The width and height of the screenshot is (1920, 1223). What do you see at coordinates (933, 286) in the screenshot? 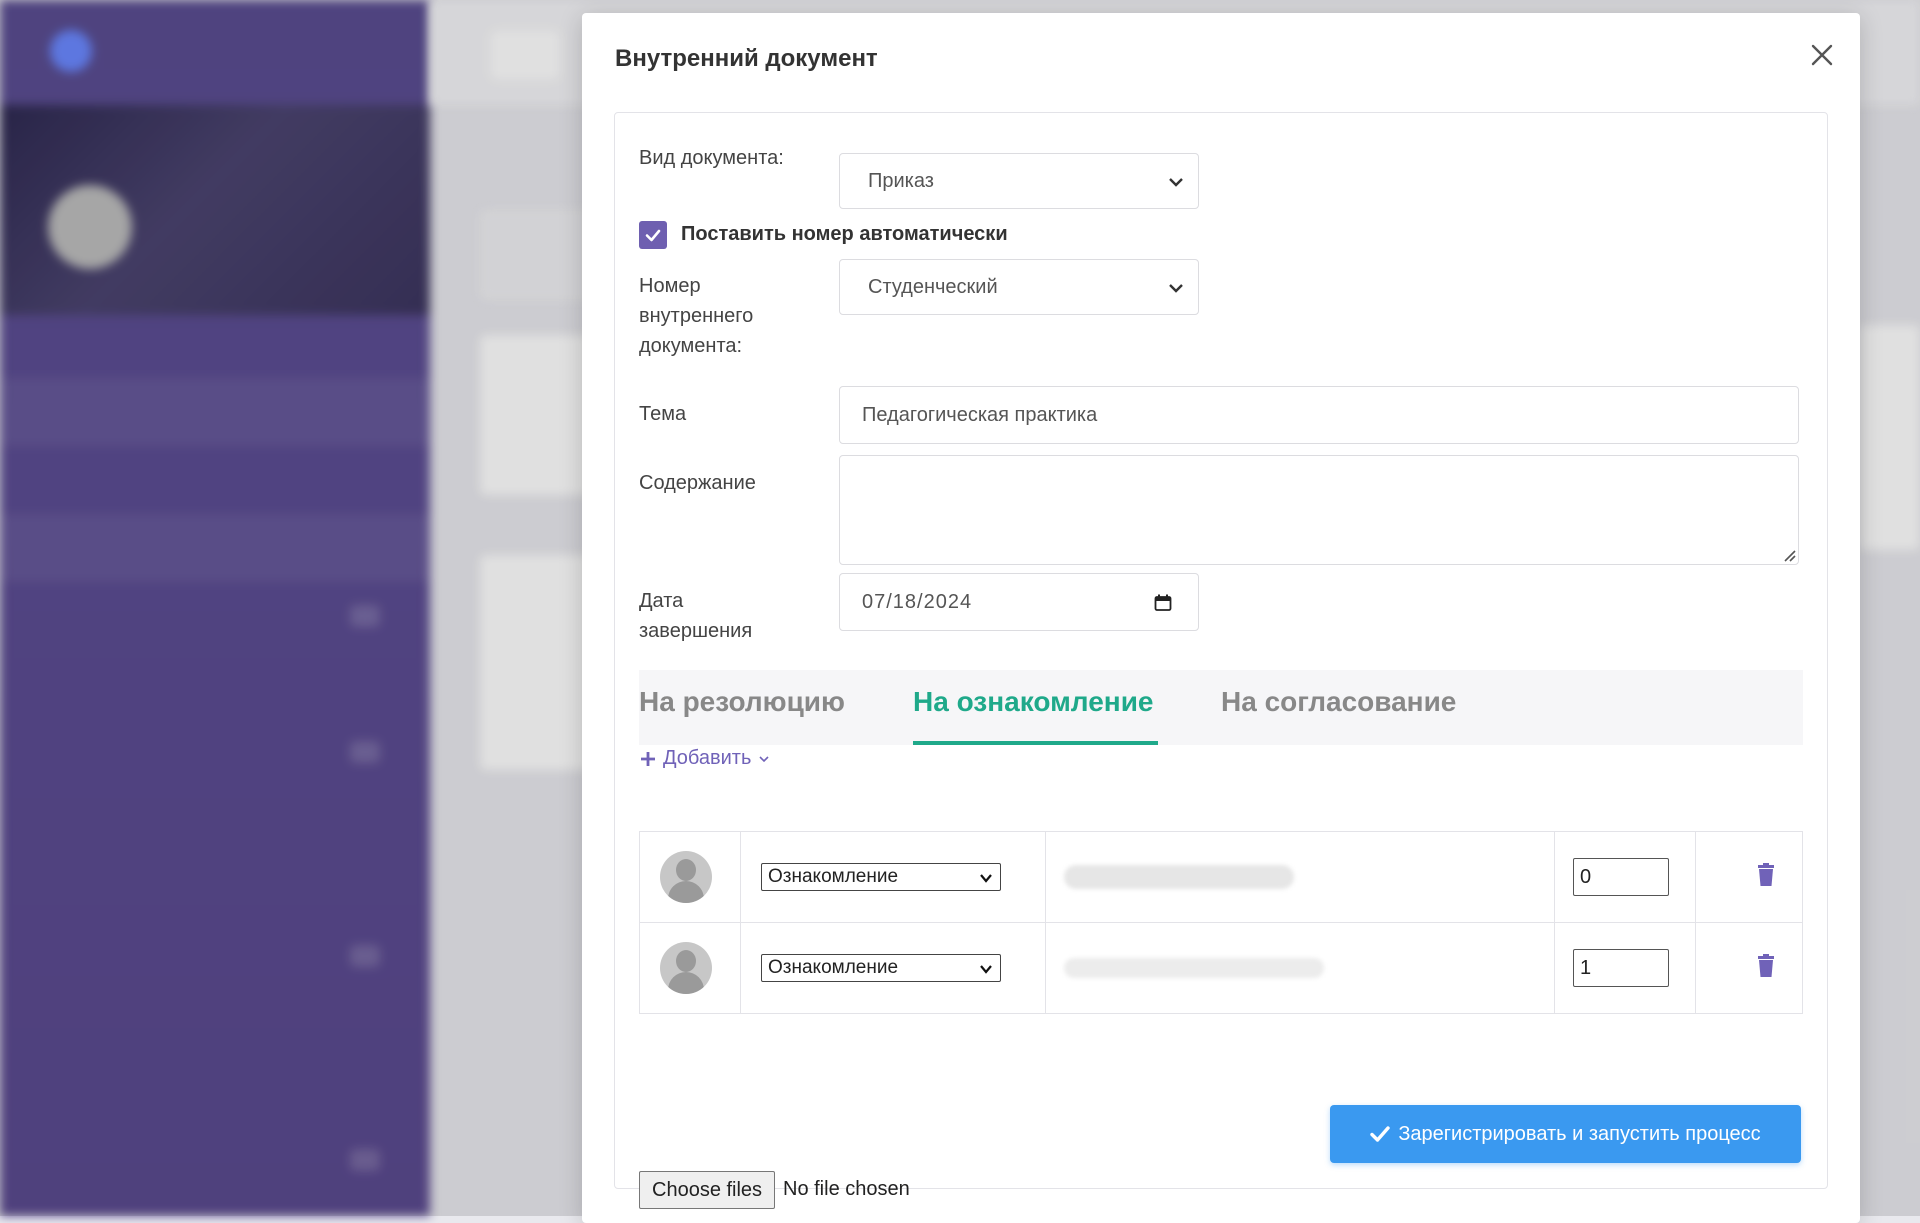
I see `internal-number-value: Студенческий` at bounding box center [933, 286].